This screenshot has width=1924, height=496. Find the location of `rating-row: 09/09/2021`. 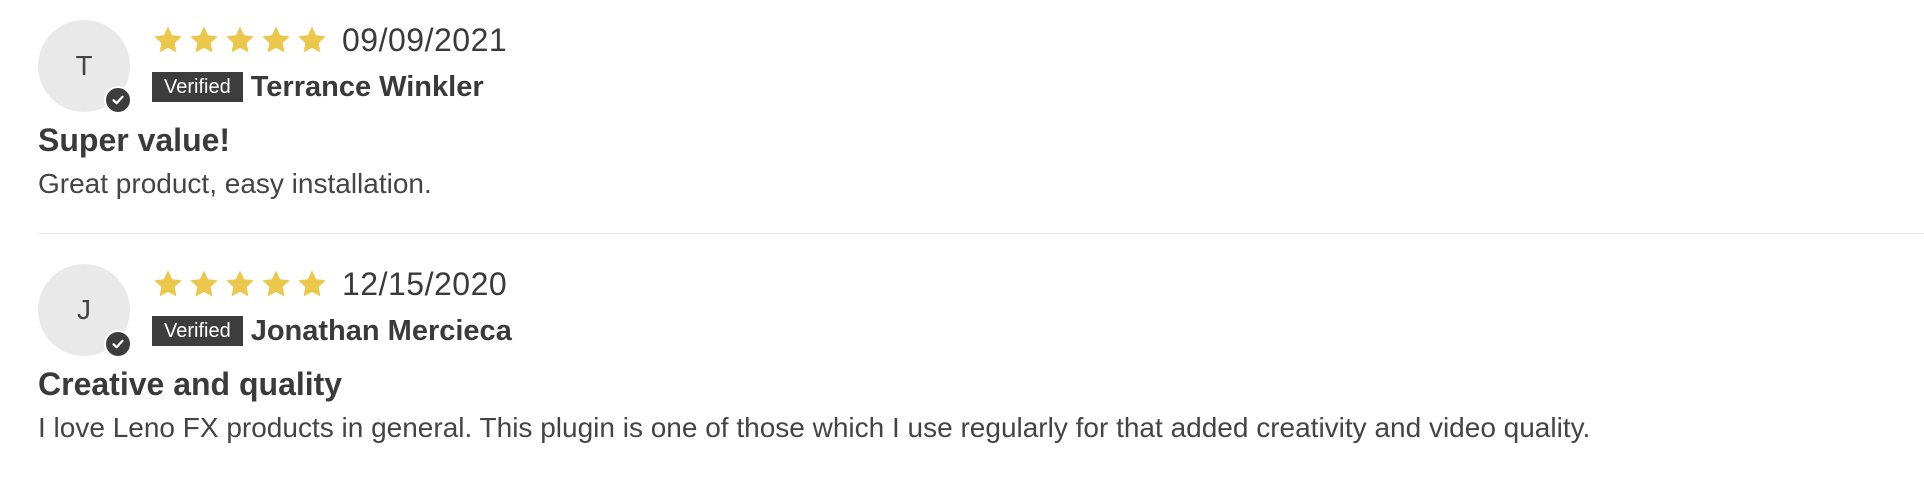

rating-row: 09/09/2021 is located at coordinates (329, 40).